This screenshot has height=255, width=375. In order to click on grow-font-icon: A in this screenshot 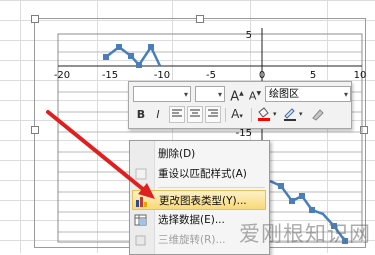, I will do `click(235, 97)`.